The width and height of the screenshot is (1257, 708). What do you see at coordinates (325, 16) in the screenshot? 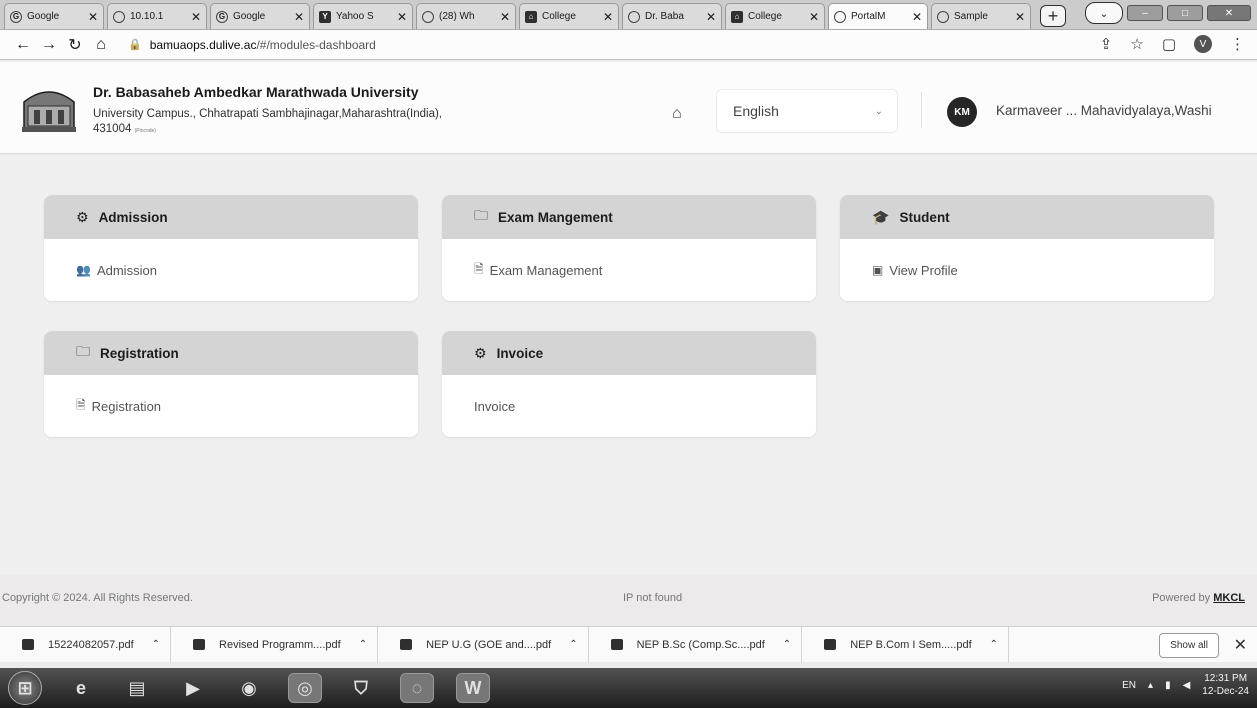
I see `yahoo-icon: Y` at bounding box center [325, 16].